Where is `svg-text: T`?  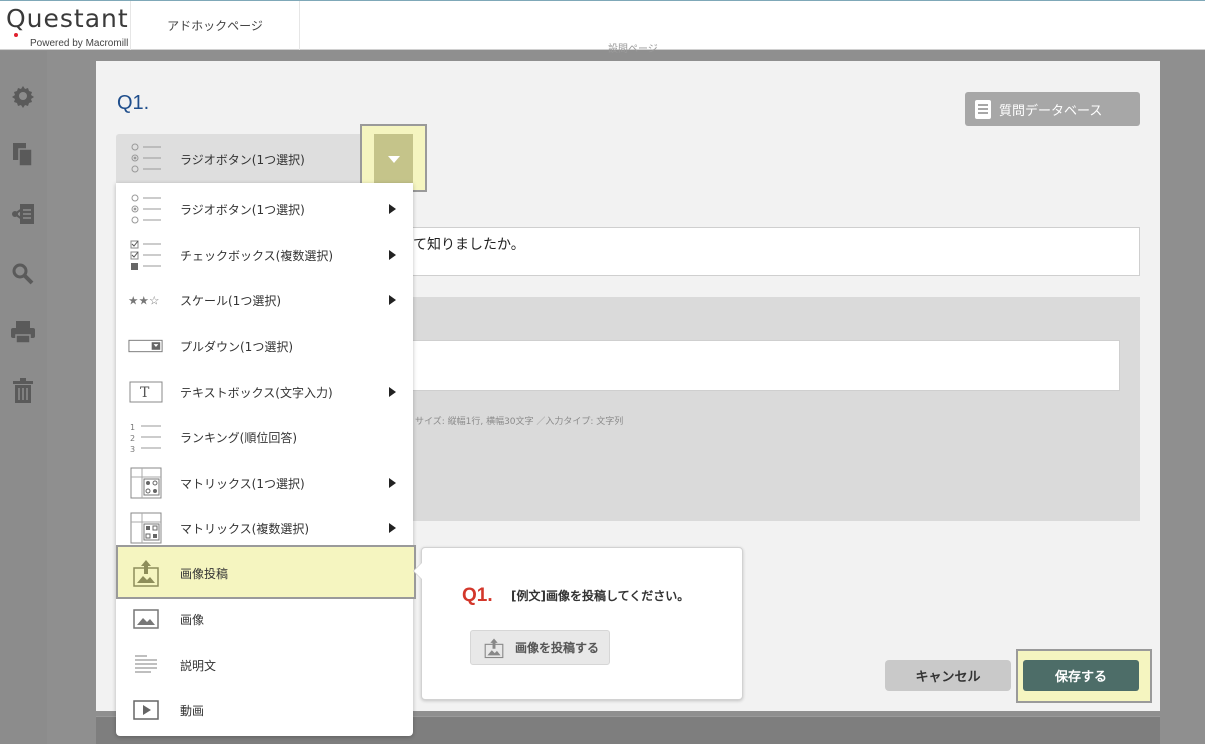 svg-text: T is located at coordinates (145, 393).